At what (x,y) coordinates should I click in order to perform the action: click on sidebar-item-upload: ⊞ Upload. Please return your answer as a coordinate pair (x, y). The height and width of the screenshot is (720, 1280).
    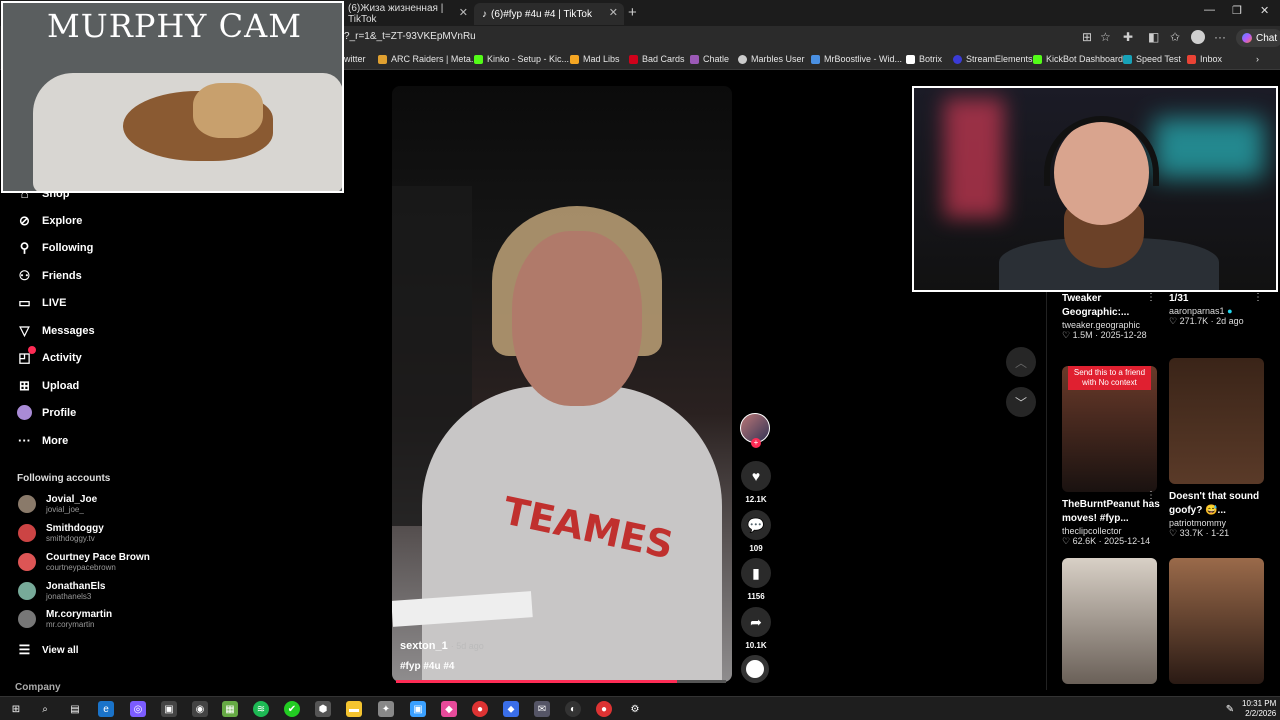
    Looking at the image, I should click on (48, 386).